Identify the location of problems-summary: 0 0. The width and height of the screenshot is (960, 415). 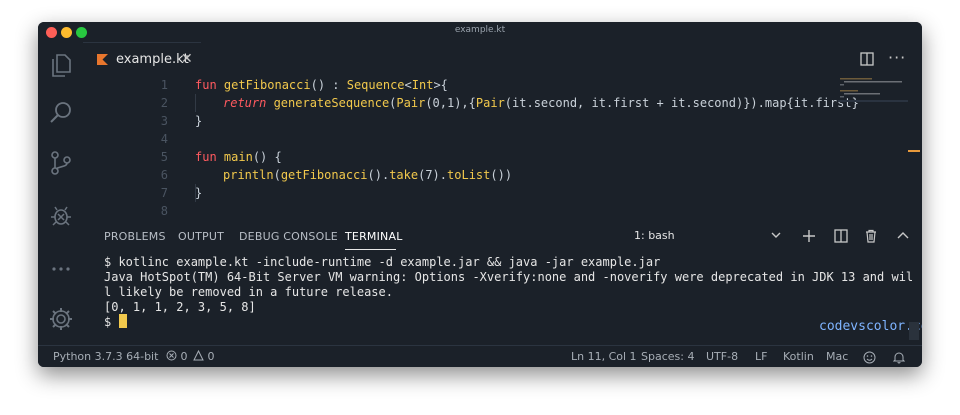
(190, 356).